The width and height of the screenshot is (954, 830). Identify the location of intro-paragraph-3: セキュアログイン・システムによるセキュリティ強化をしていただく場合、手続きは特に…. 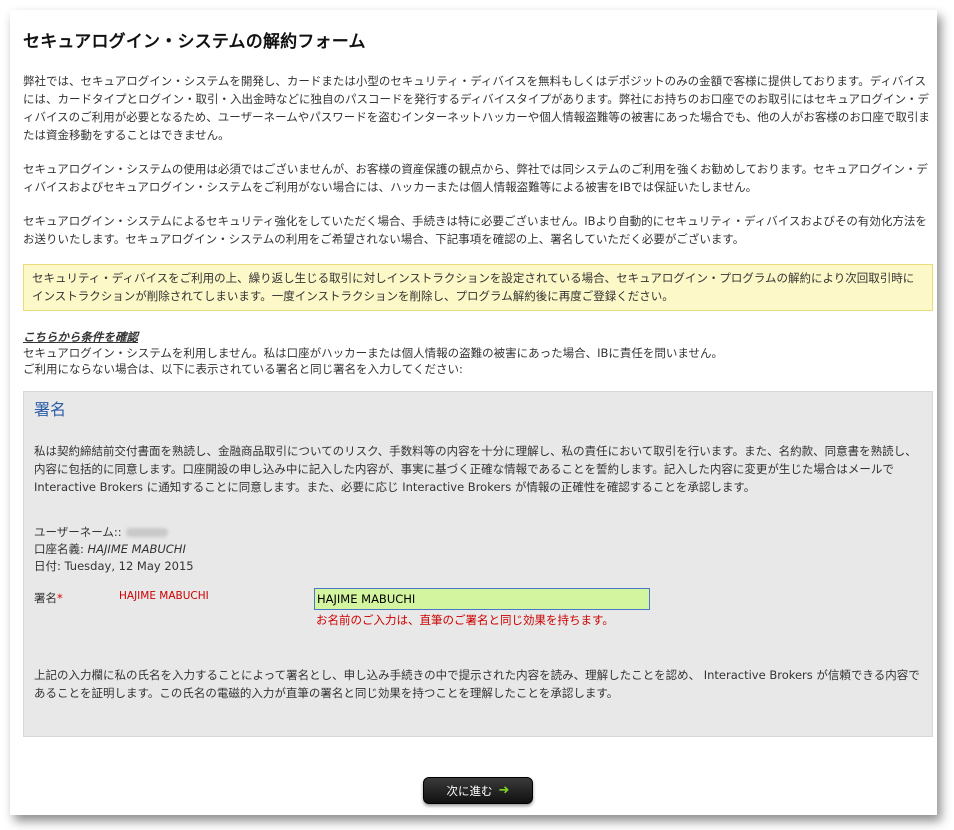
(475, 230).